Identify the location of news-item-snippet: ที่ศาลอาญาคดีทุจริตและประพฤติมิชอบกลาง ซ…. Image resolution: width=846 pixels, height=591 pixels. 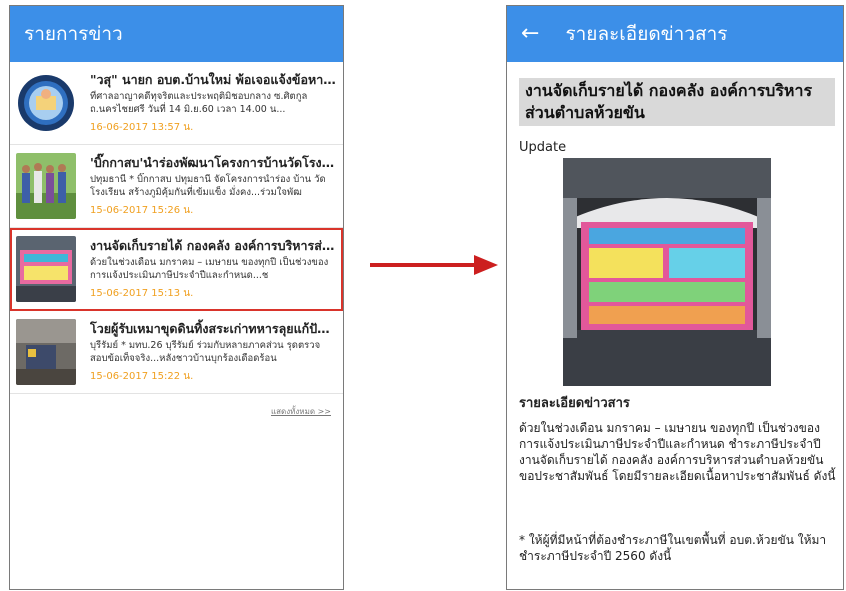
(199, 103).